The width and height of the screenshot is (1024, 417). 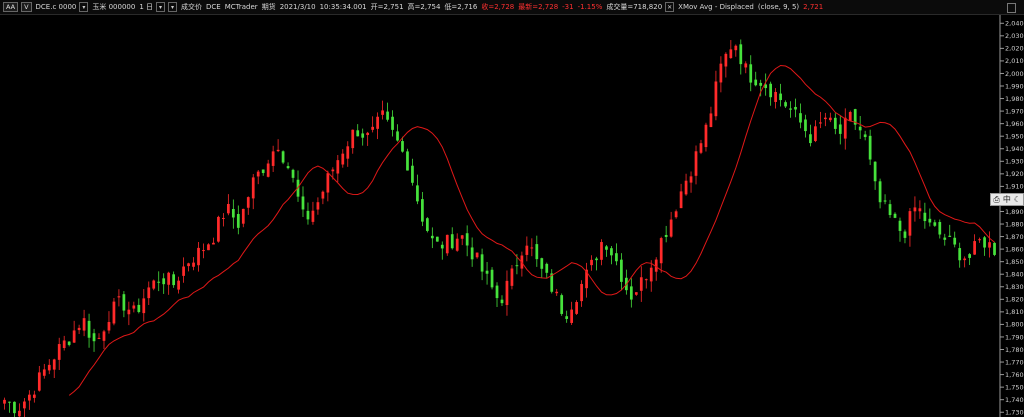 What do you see at coordinates (1014, 350) in the screenshot?
I see `y-tick-label: 1,780` at bounding box center [1014, 350].